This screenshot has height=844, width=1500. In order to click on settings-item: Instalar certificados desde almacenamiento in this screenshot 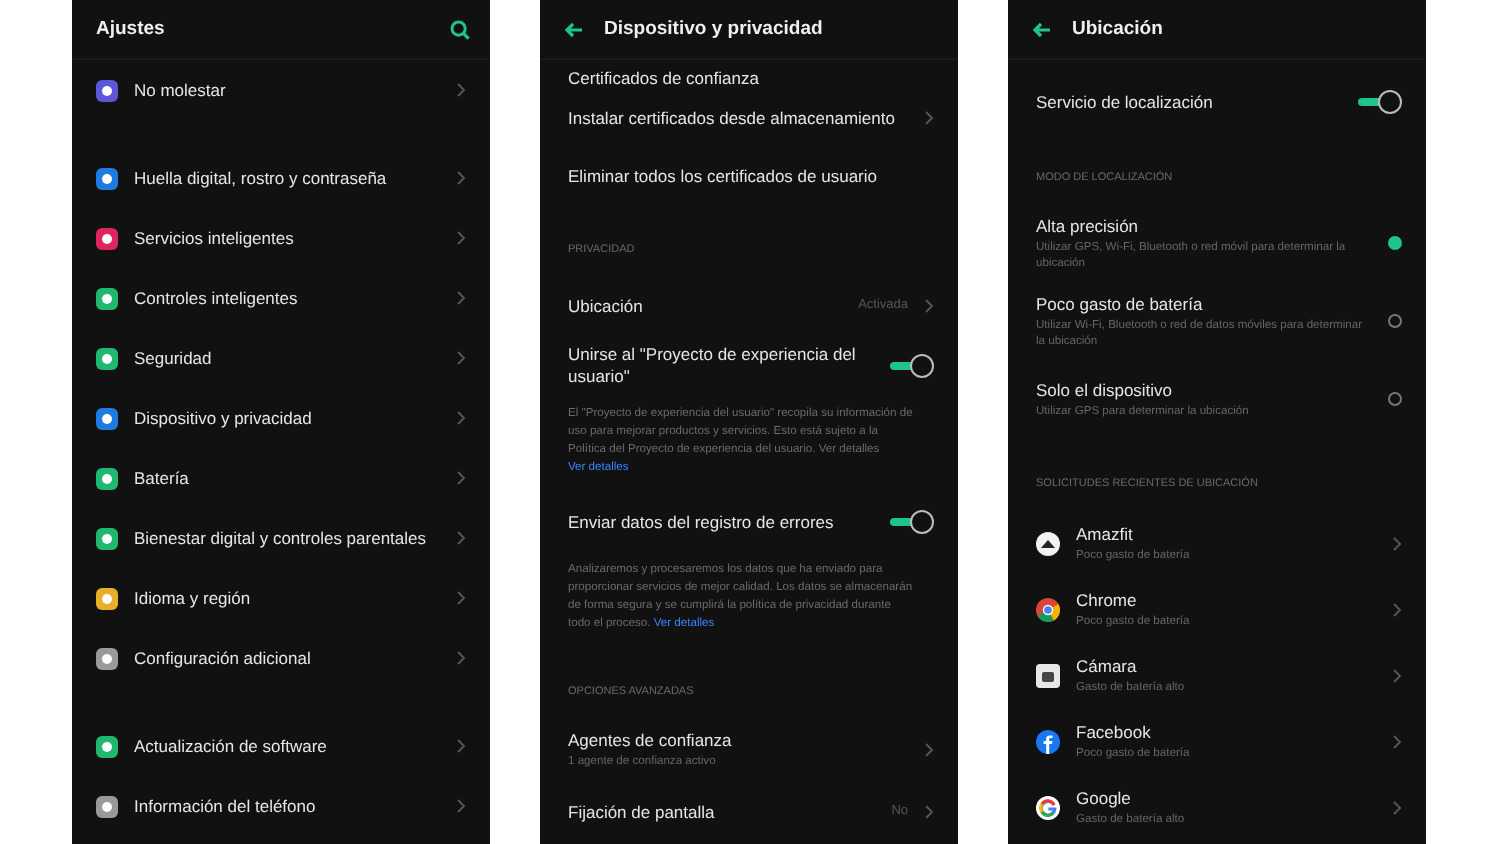, I will do `click(749, 117)`.